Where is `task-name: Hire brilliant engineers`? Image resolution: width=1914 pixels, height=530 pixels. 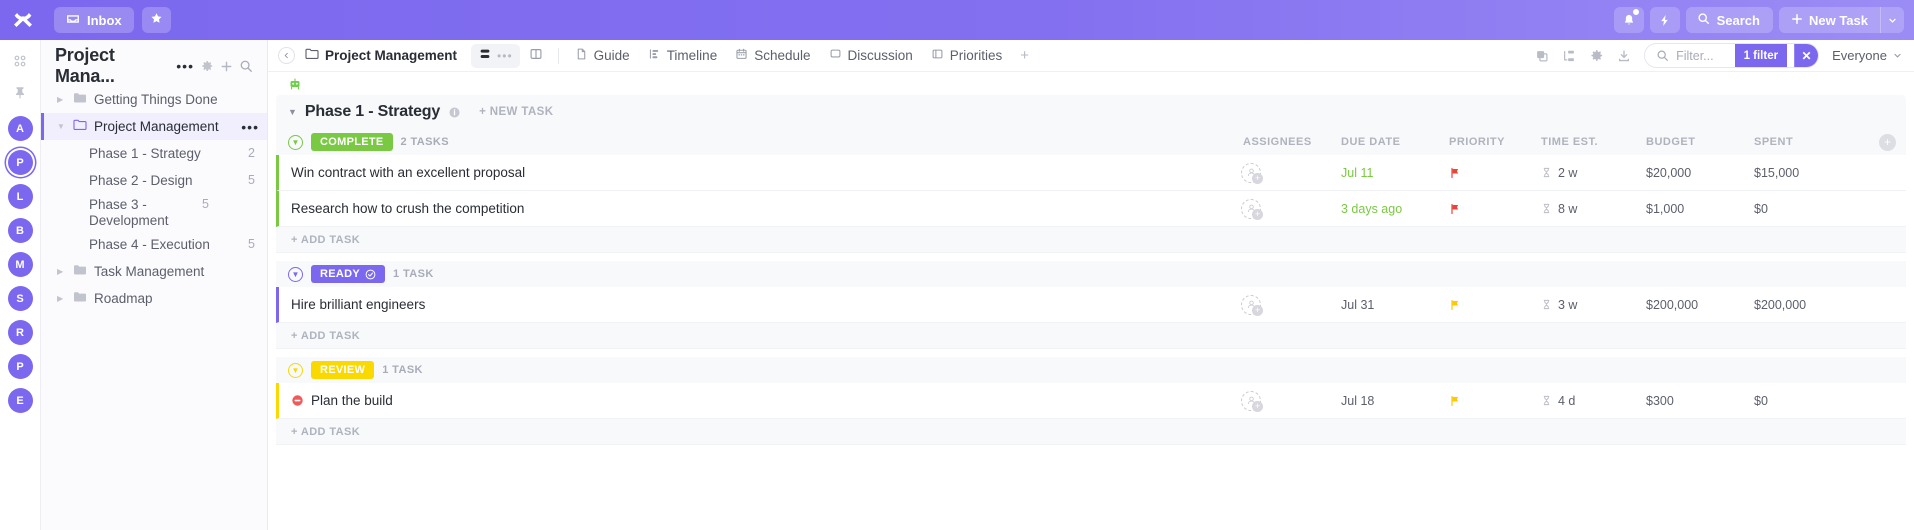
task-name: Hire brilliant engineers is located at coordinates (358, 304).